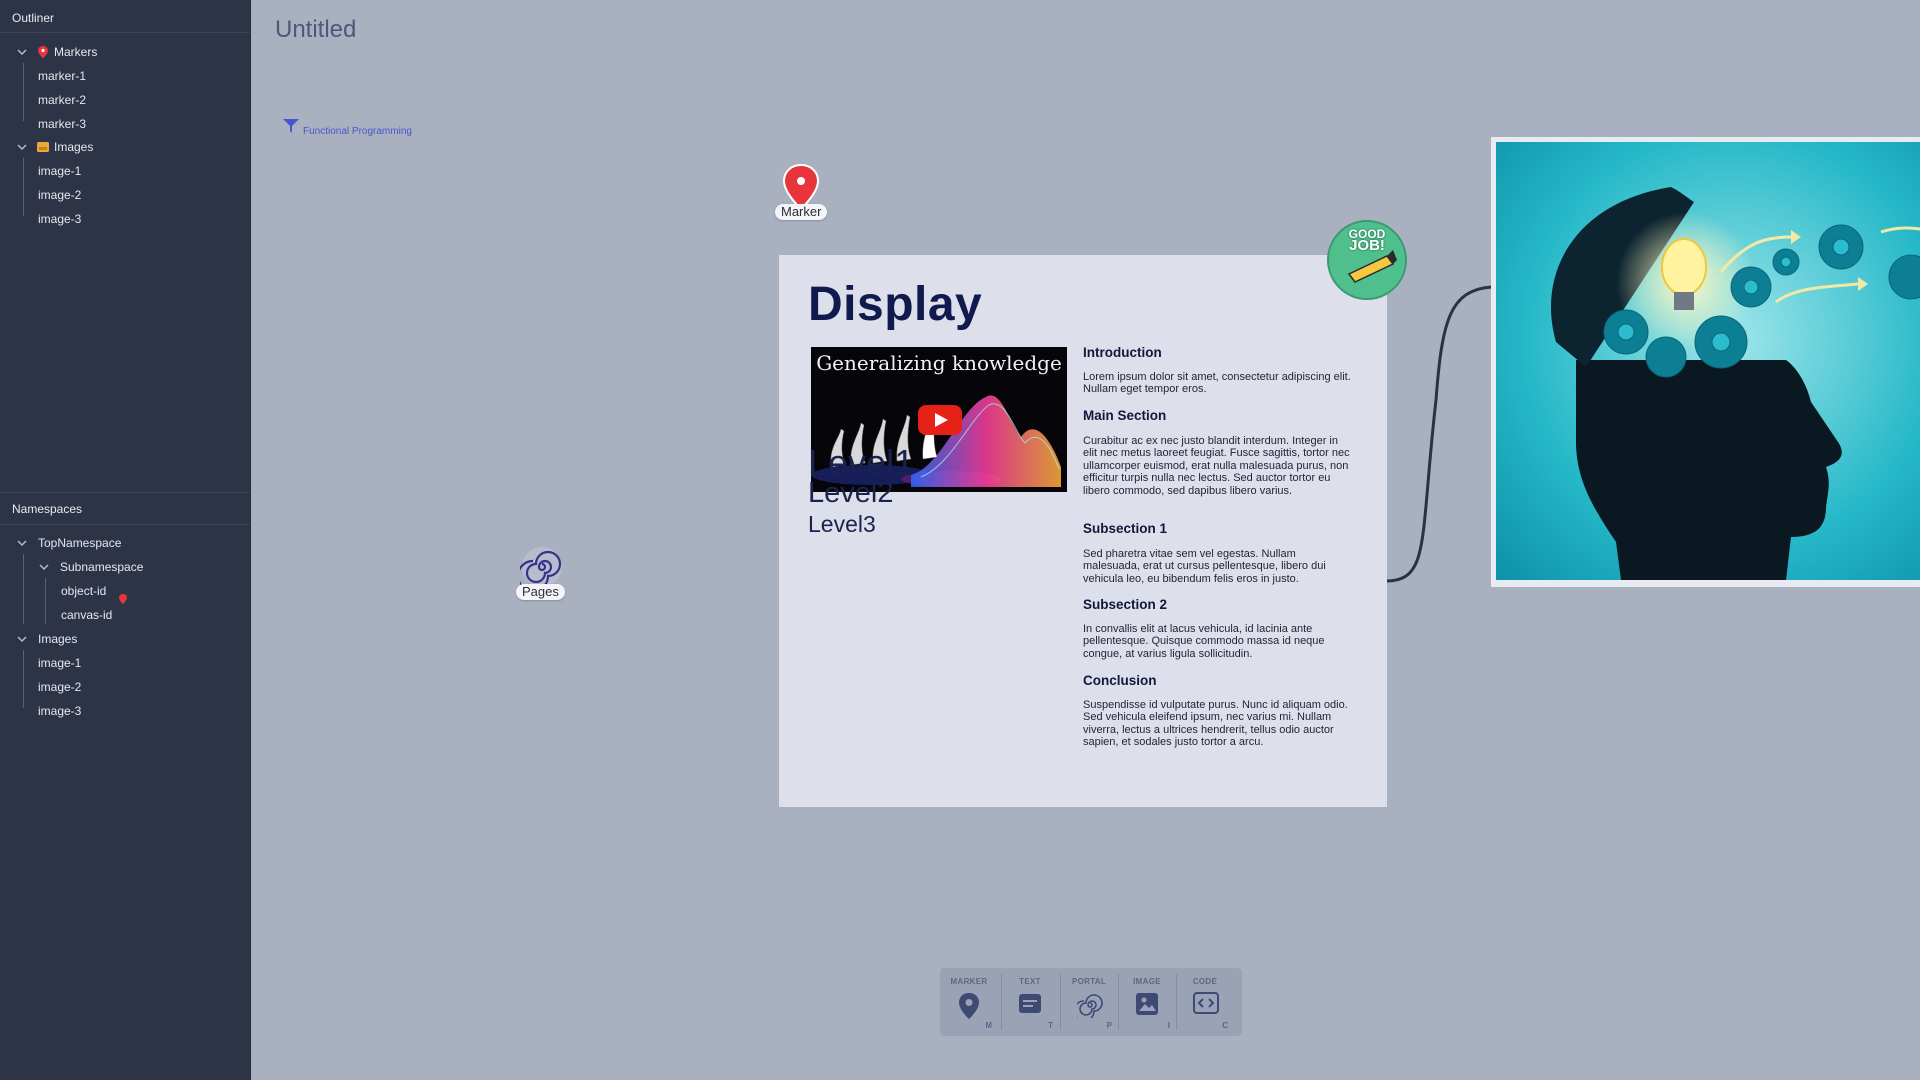 This screenshot has width=1920, height=1080. Describe the element at coordinates (76, 52) in the screenshot. I see `outliner-markers-label: Markers` at that location.